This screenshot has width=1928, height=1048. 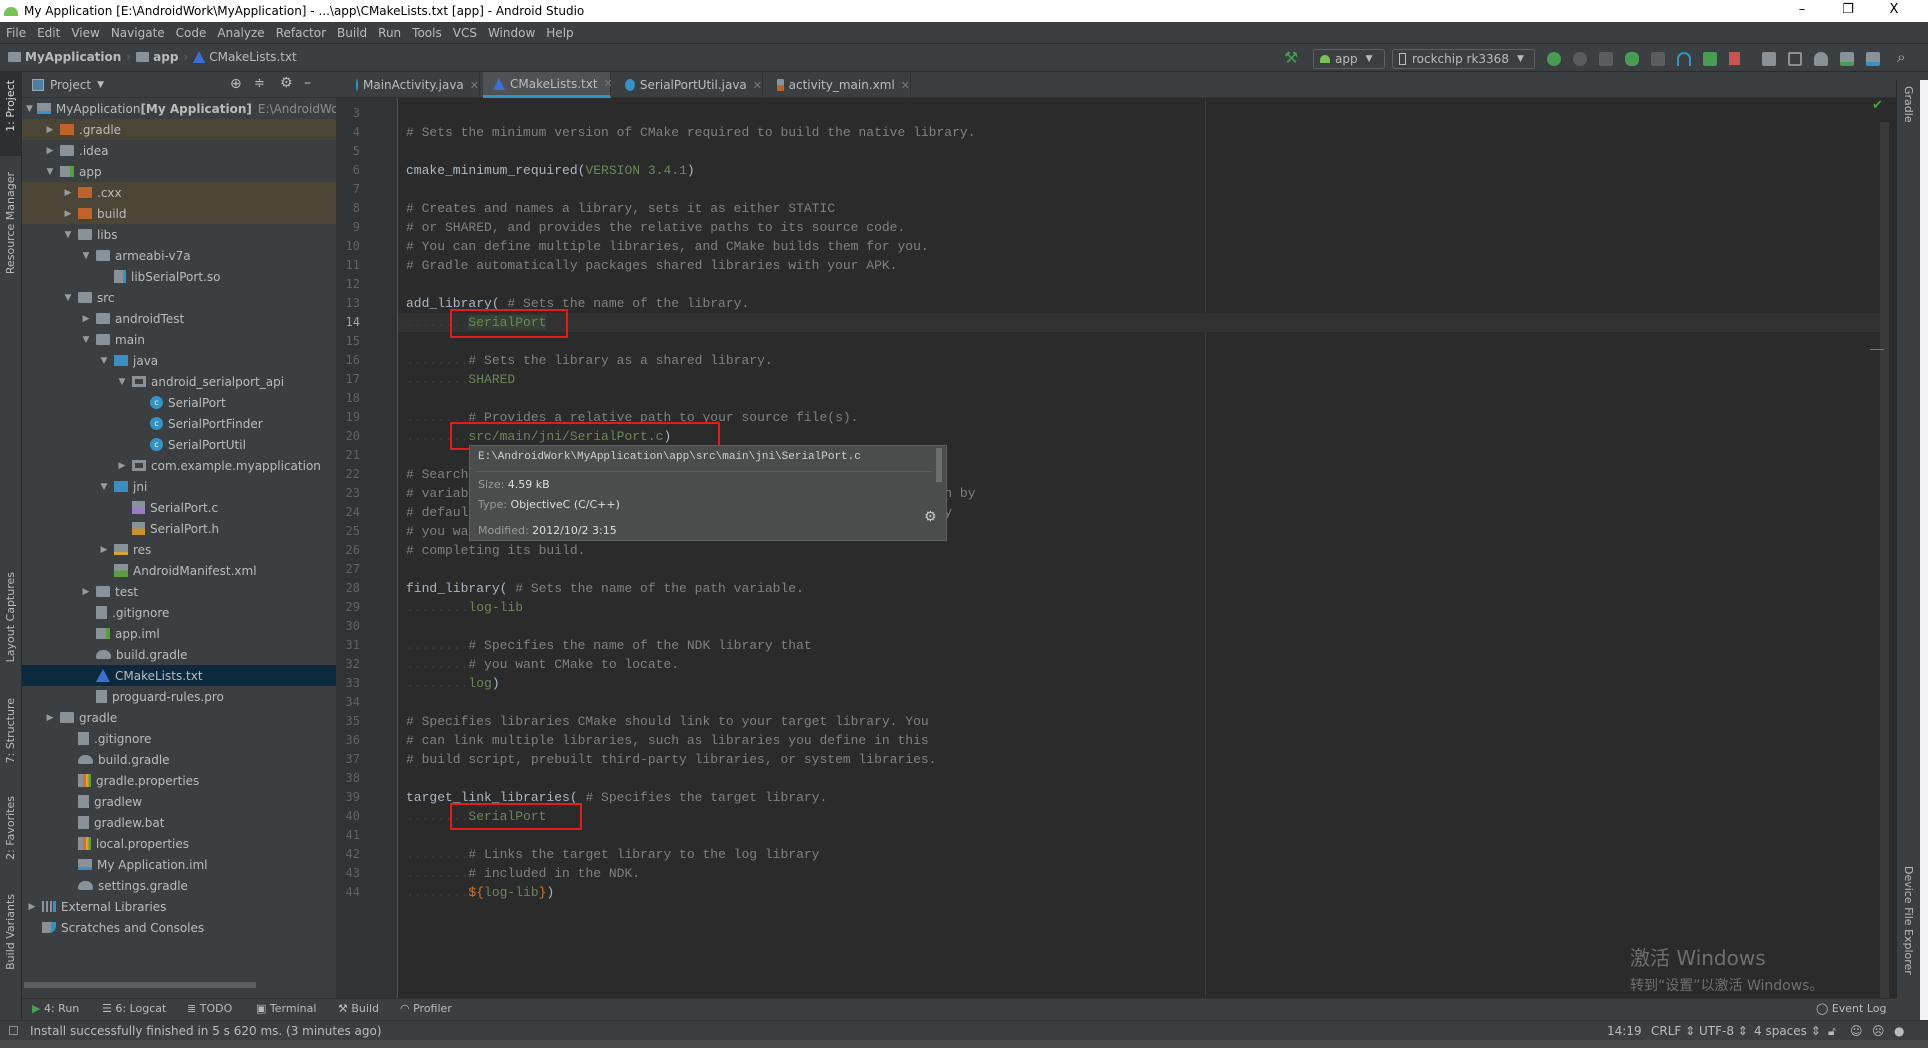 What do you see at coordinates (1795, 59) in the screenshot?
I see `avd-manager-icon` at bounding box center [1795, 59].